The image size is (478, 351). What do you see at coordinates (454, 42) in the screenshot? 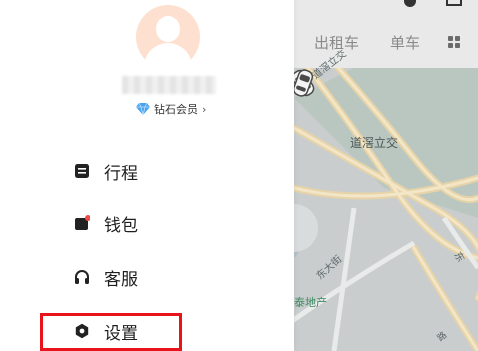
I see `grid-menu-icon` at bounding box center [454, 42].